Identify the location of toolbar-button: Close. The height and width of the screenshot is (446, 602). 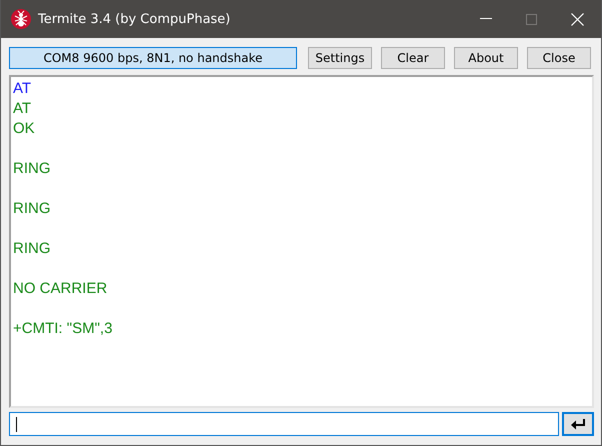
(559, 58).